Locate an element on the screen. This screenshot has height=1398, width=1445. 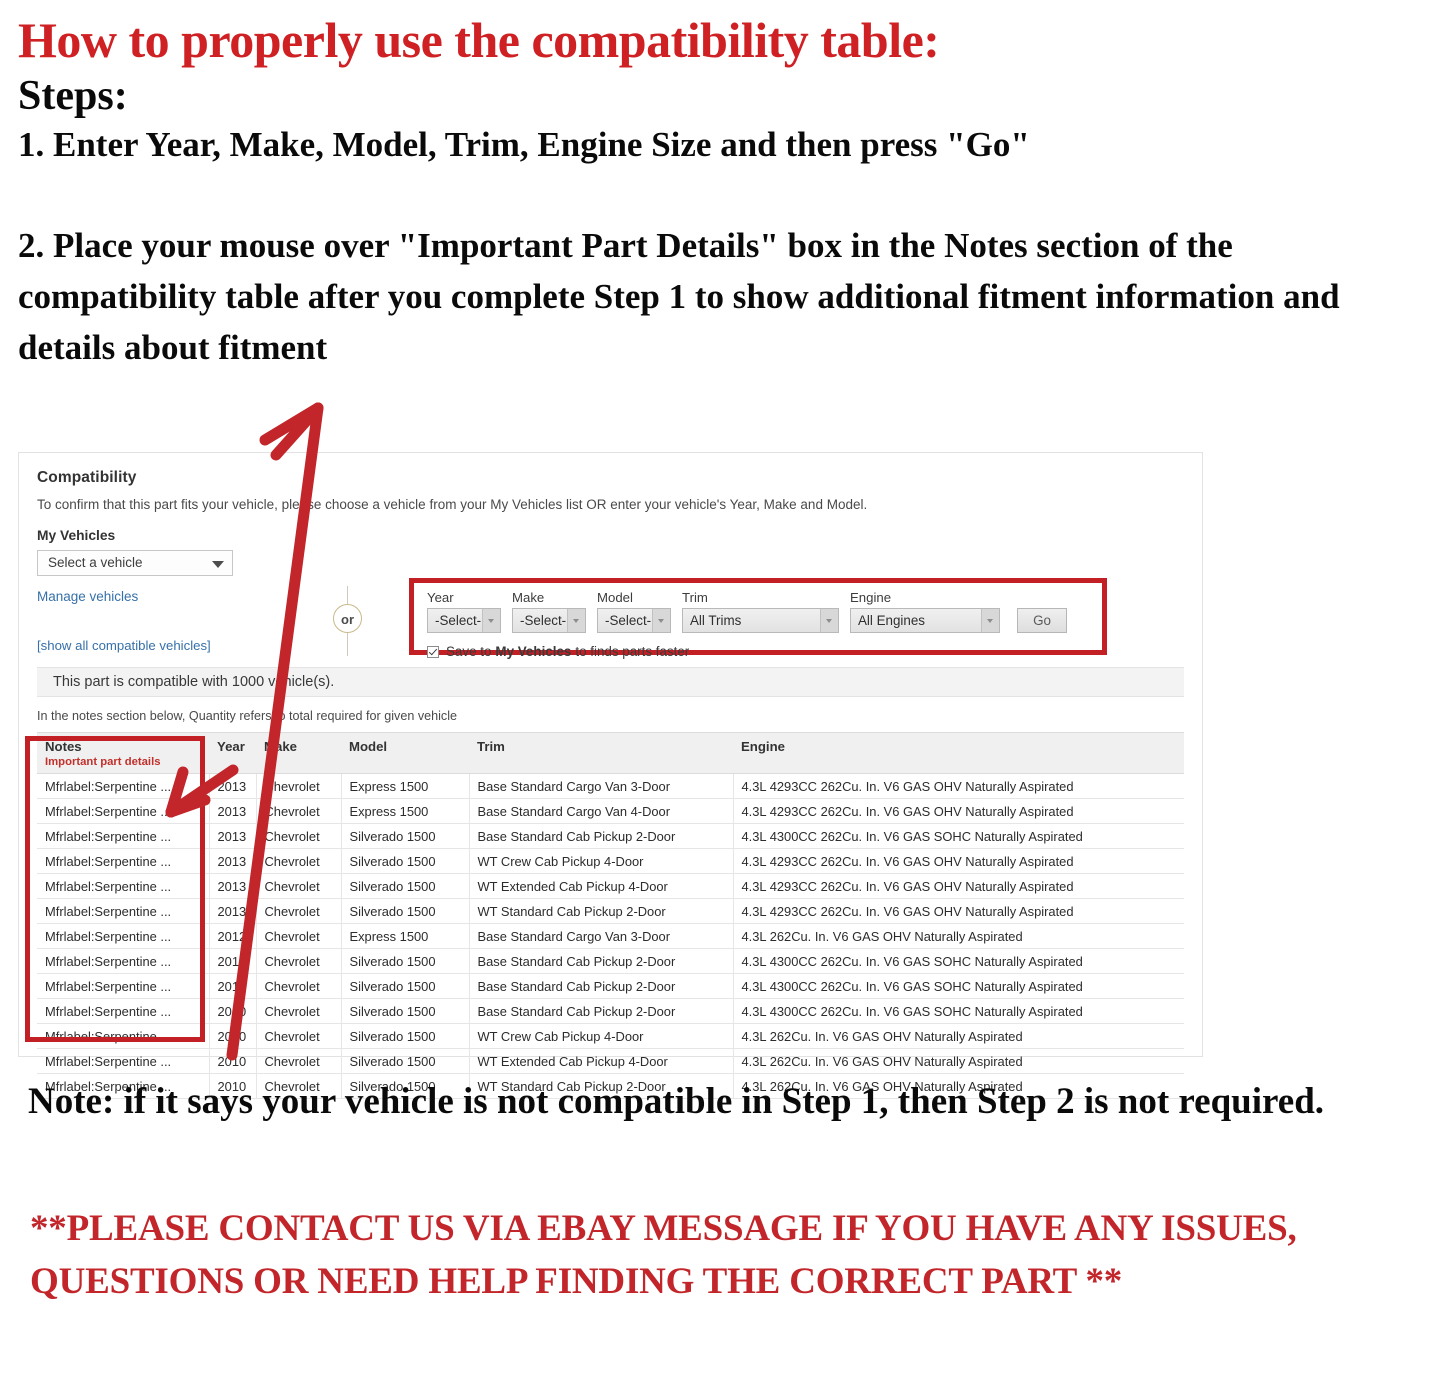
or-divider-label: or is located at coordinates (347, 618).